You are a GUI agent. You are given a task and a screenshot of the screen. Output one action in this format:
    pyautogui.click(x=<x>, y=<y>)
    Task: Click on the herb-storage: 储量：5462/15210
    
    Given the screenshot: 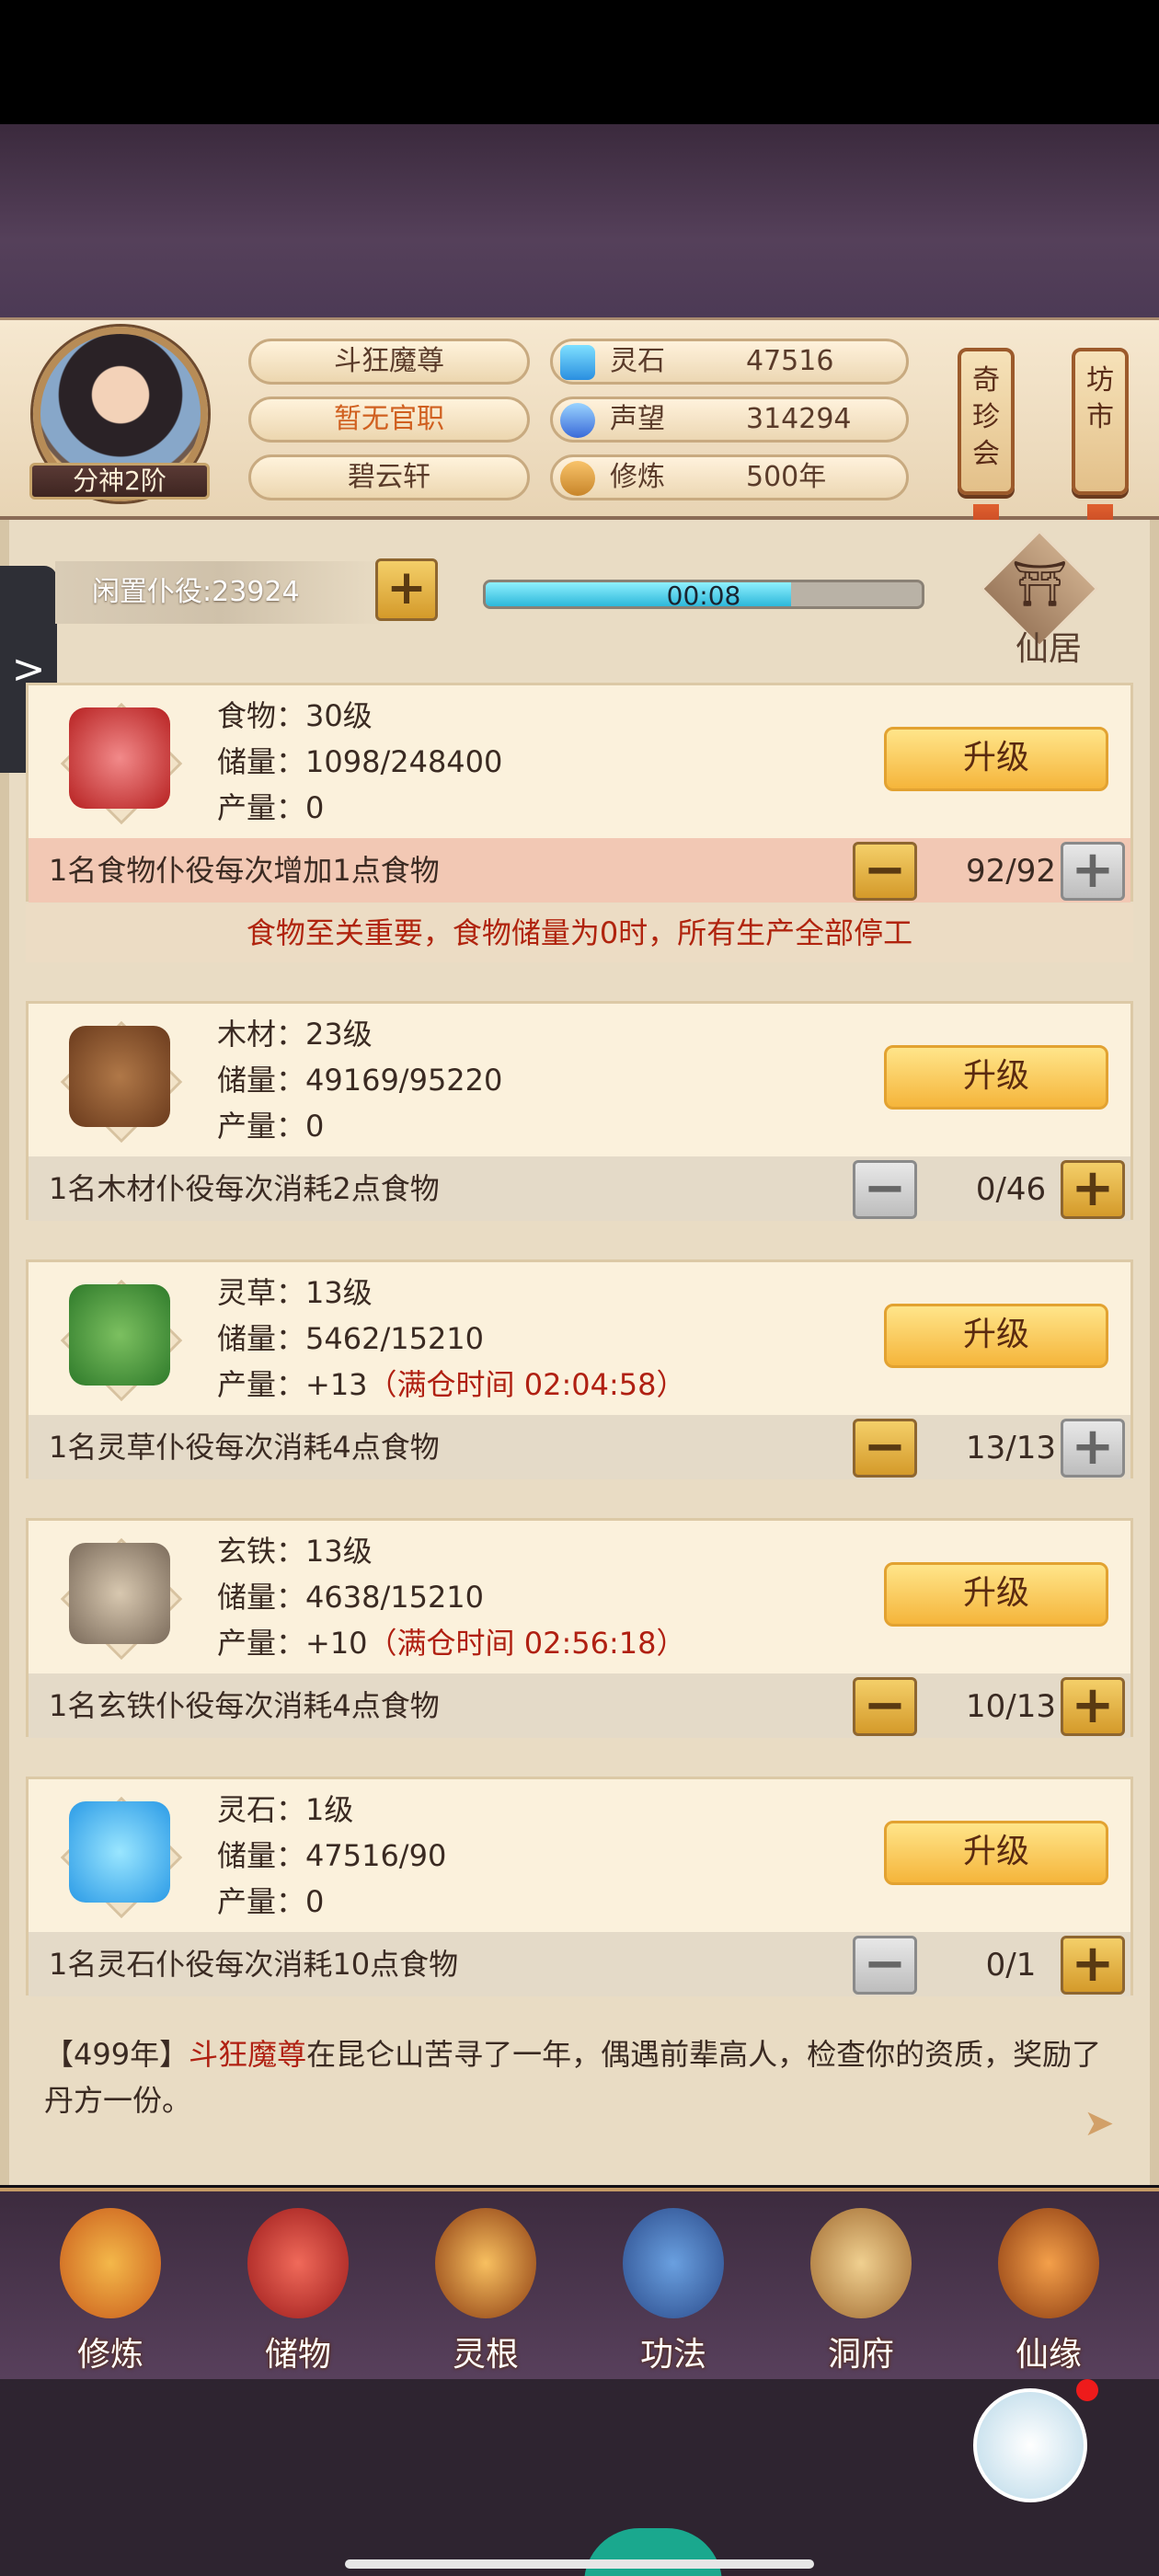 What is the action you would take?
    pyautogui.click(x=351, y=1338)
    